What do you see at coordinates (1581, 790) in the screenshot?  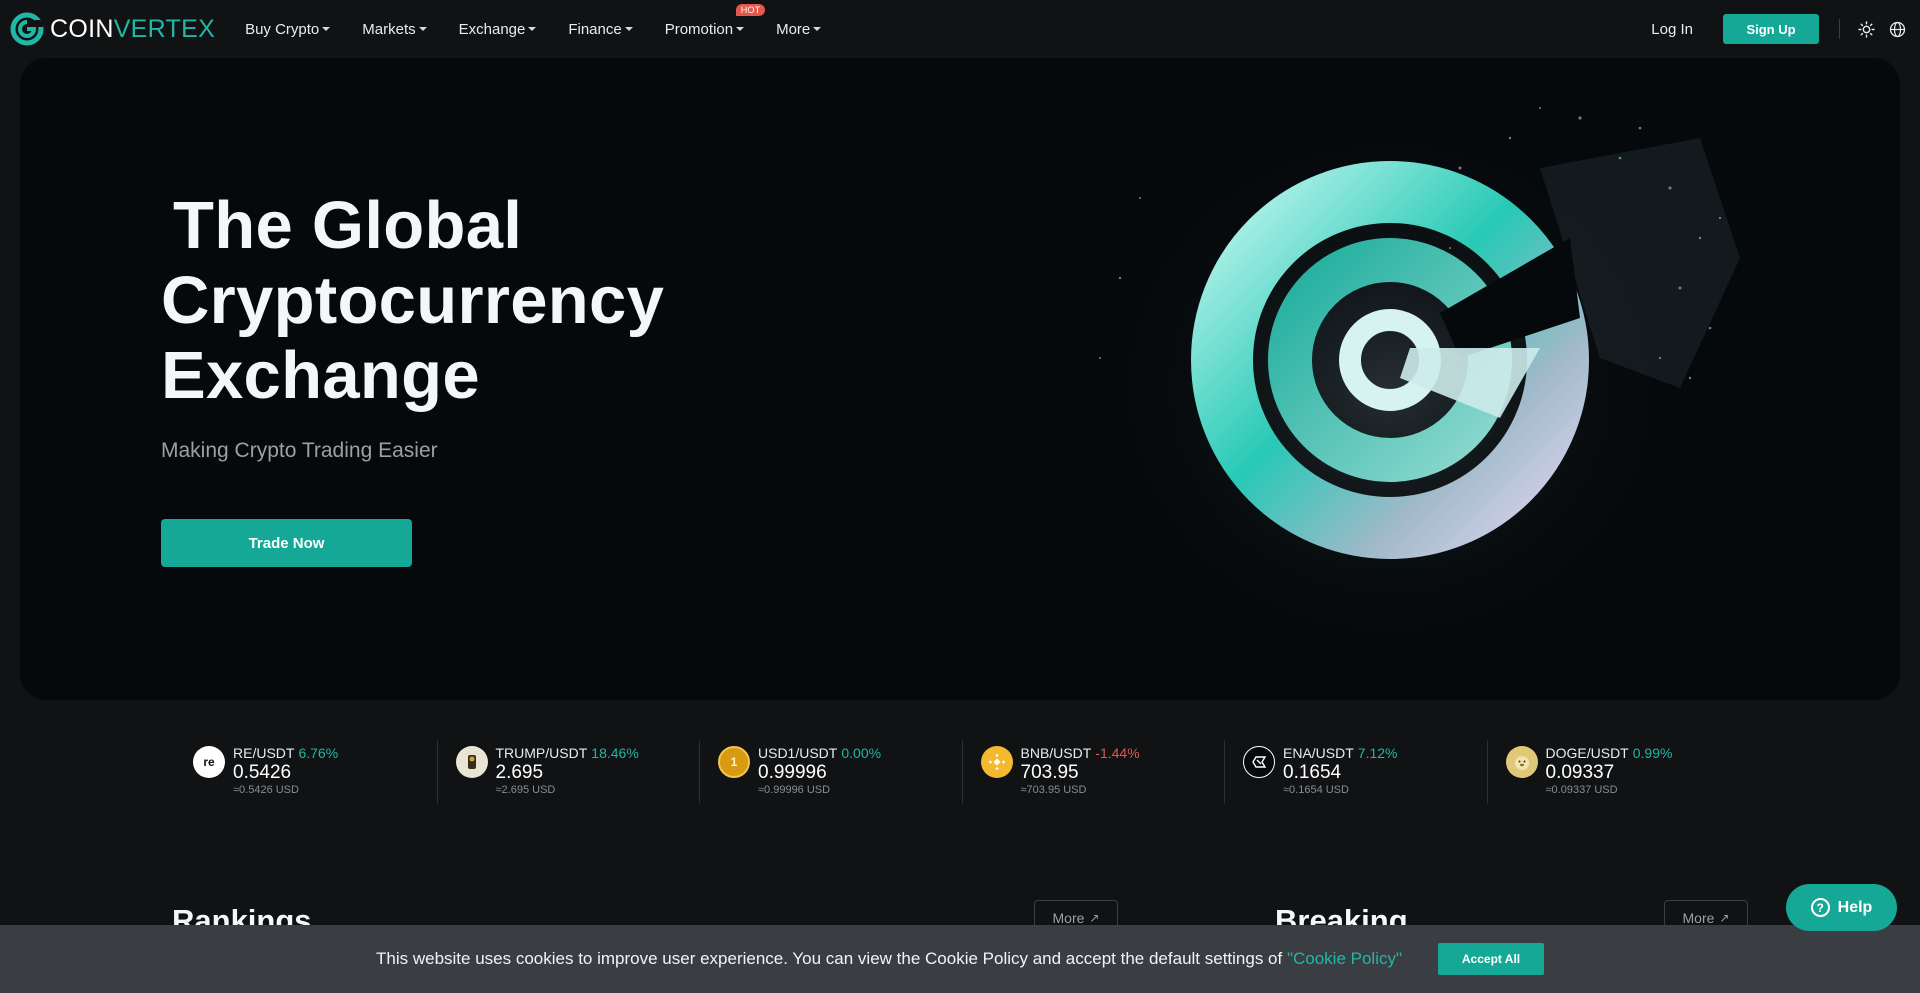 I see `ticker-usd-value: ≈0.09337 USD` at bounding box center [1581, 790].